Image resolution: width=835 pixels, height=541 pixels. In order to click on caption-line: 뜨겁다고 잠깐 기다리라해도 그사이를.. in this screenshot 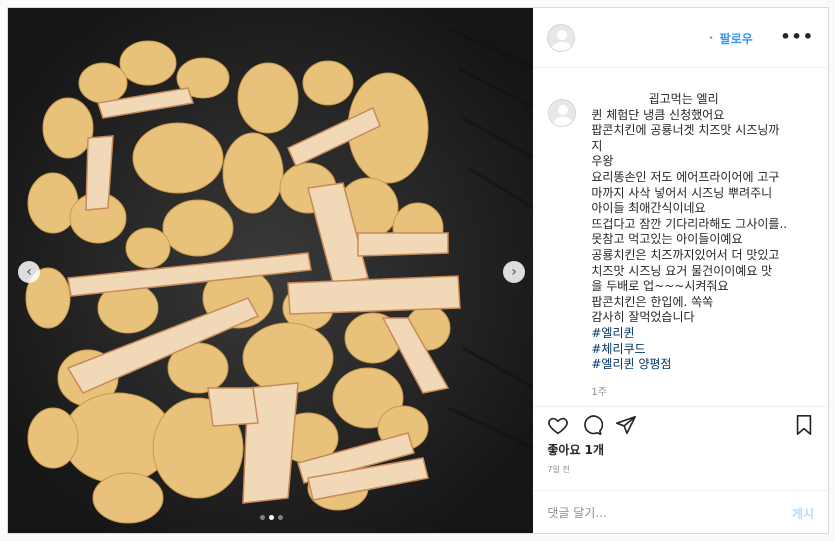, I will do `click(689, 223)`.